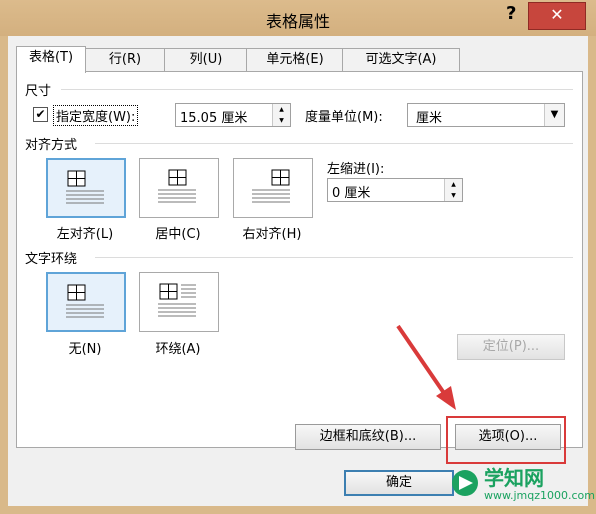 The height and width of the screenshot is (514, 596). What do you see at coordinates (465, 483) in the screenshot?
I see `watermark-logo-icon` at bounding box center [465, 483].